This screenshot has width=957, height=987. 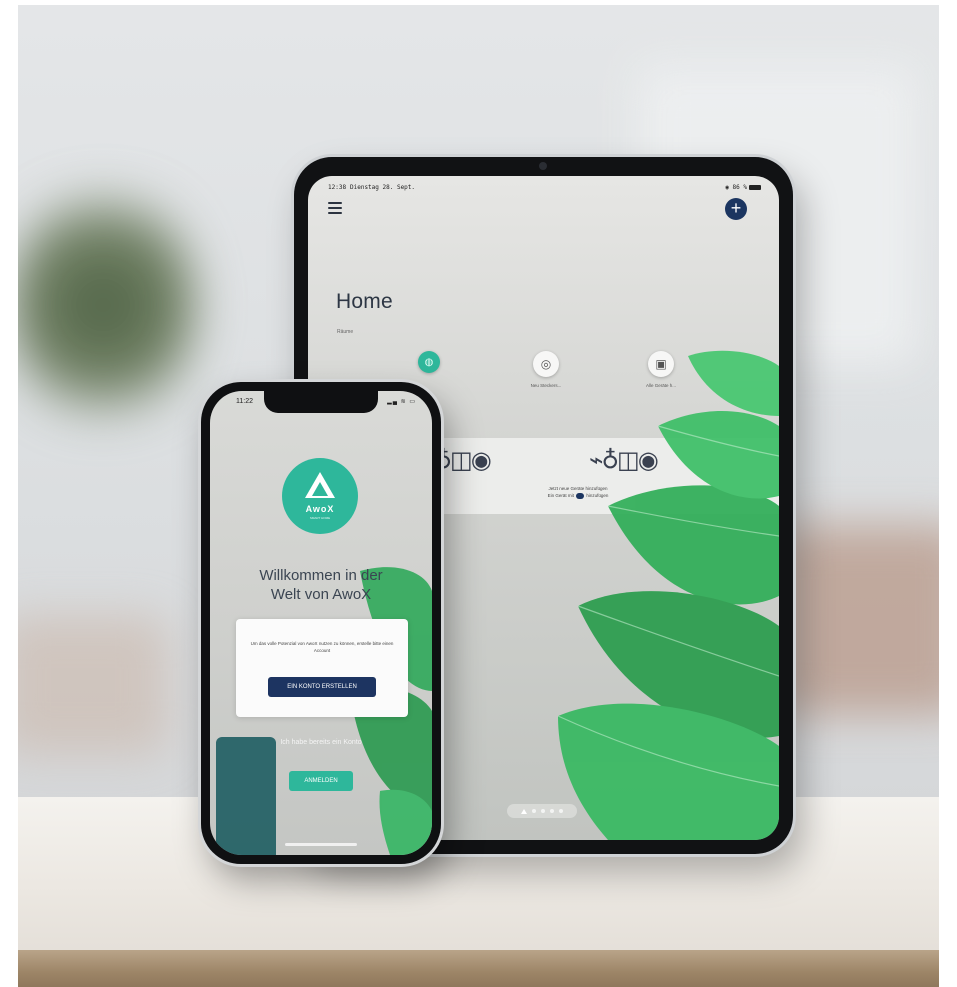 I want to click on tablet-camera, so click(x=543, y=166).